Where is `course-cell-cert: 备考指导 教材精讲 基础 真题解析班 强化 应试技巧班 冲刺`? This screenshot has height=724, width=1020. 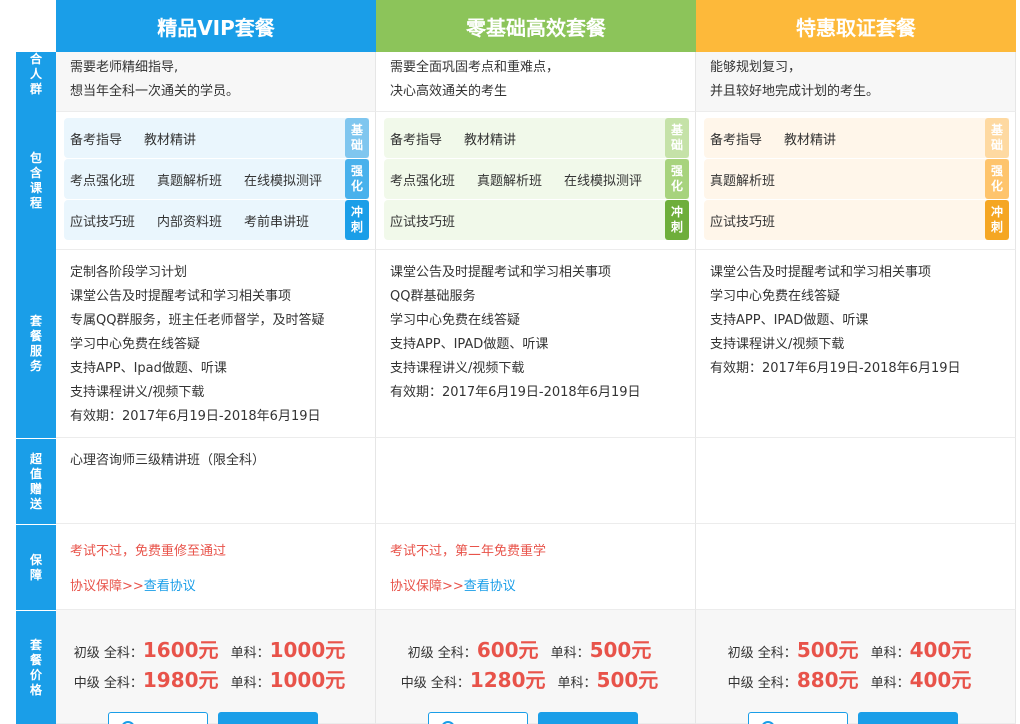
course-cell-cert: 备考指导 教材精讲 基础 真题解析班 强化 应试技巧班 冲刺 is located at coordinates (856, 181).